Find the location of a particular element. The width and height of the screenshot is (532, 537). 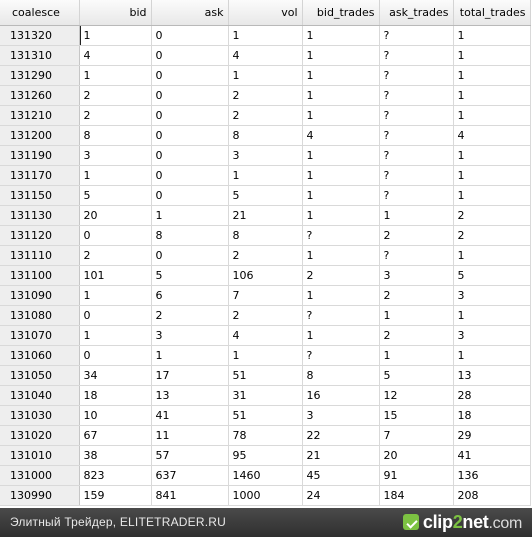

table-cell-vol: 51 is located at coordinates (265, 415).